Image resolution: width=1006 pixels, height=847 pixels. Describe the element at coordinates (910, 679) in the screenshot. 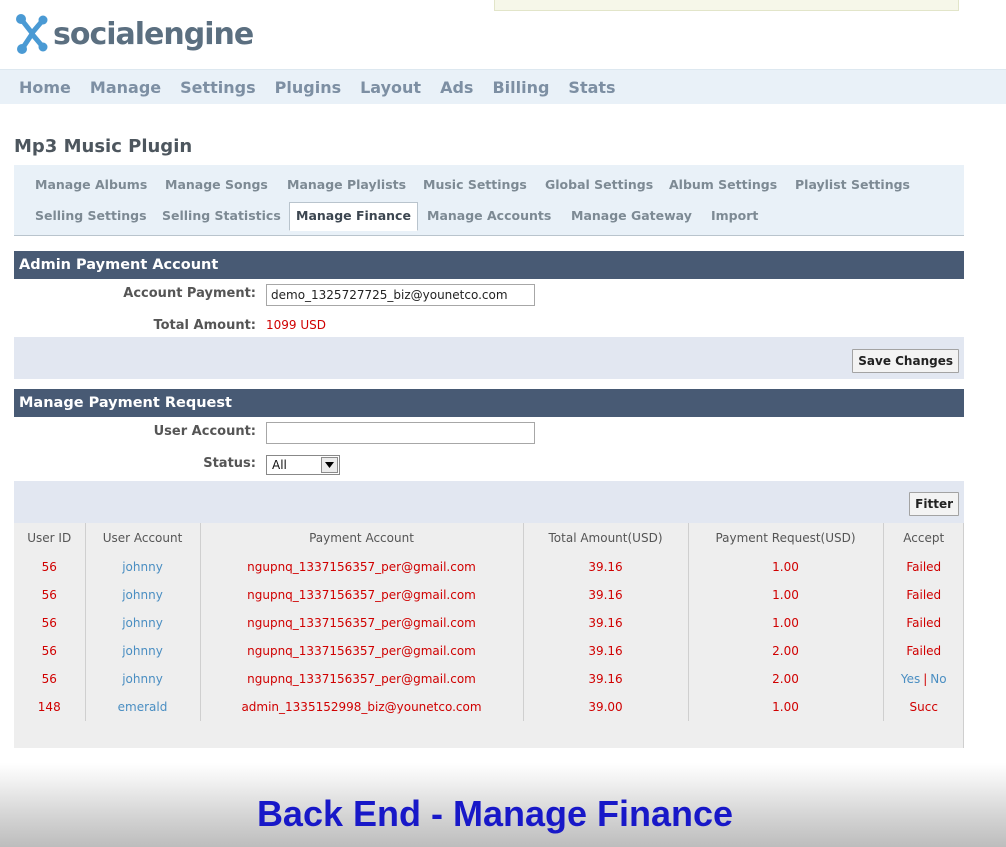

I see `accept-yes-link: Yes` at that location.